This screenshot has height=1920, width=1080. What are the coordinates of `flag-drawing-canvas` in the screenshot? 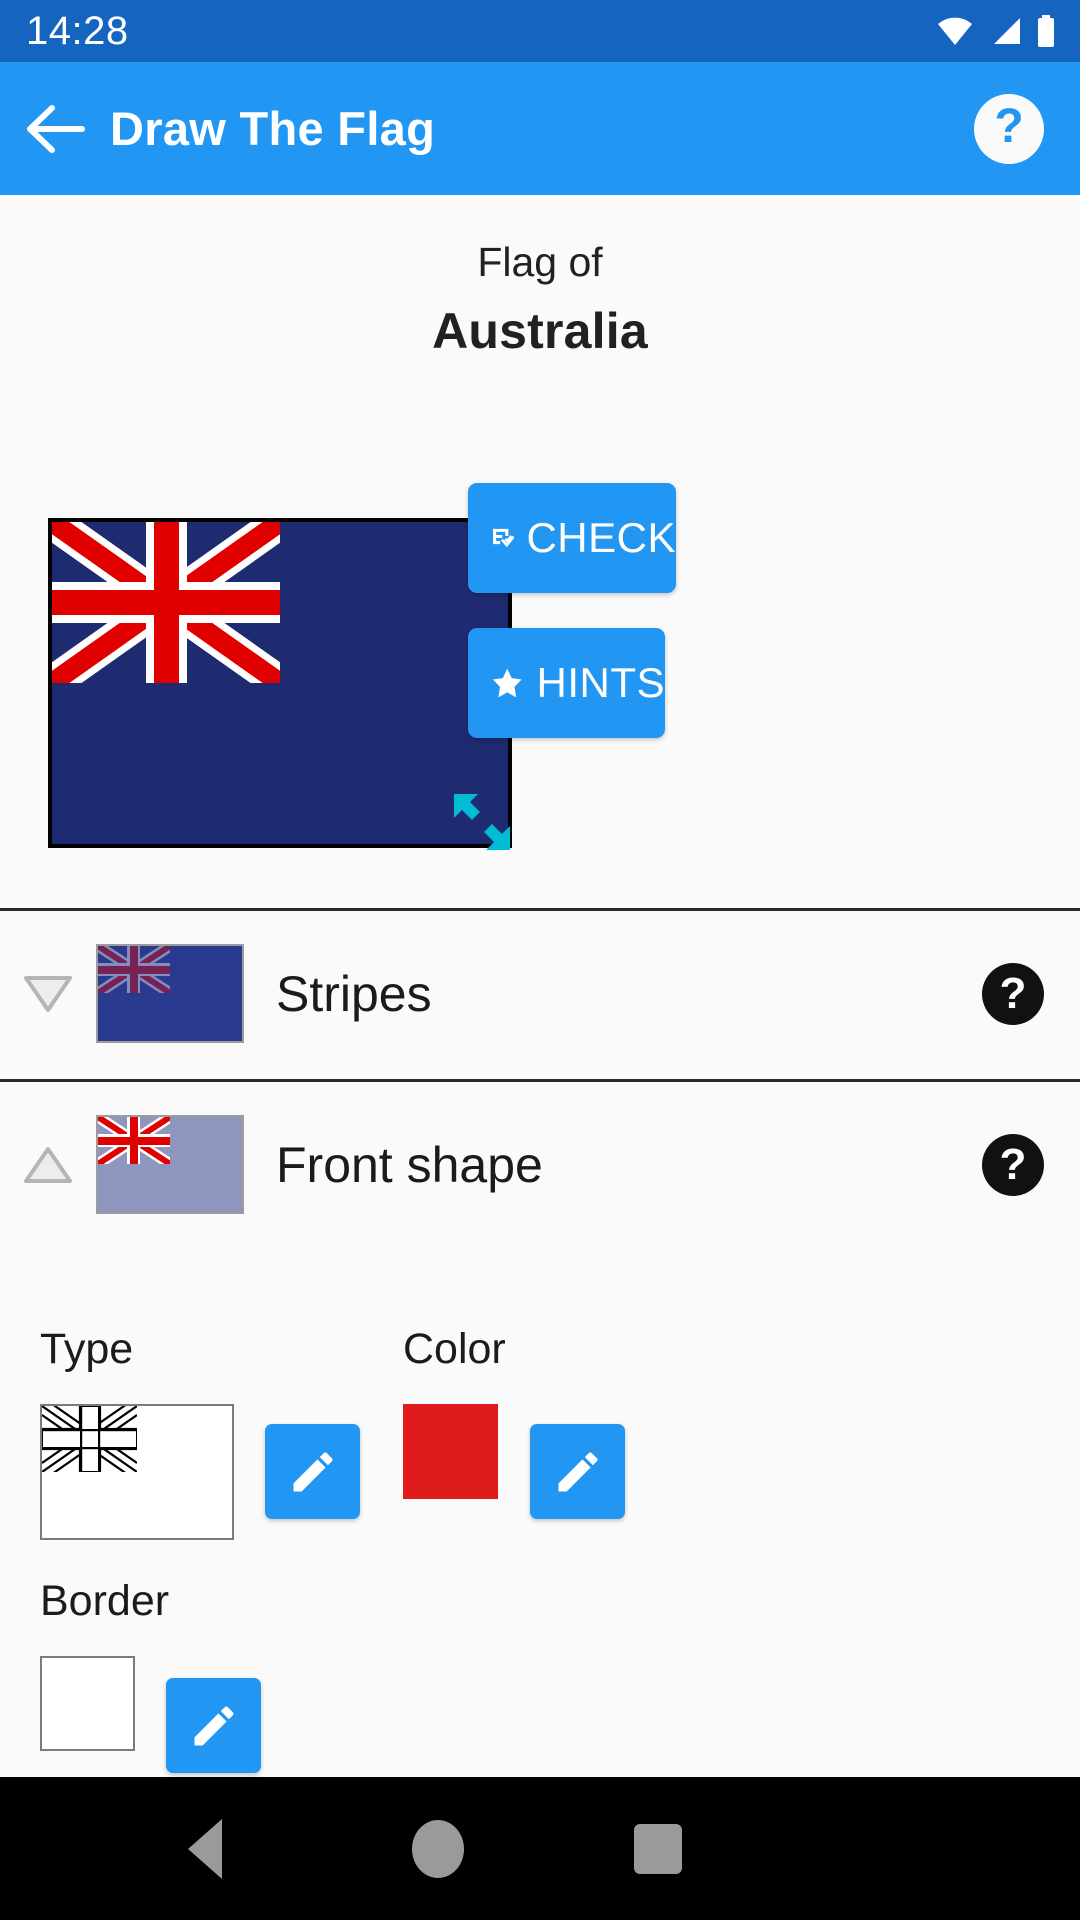 It's located at (280, 683).